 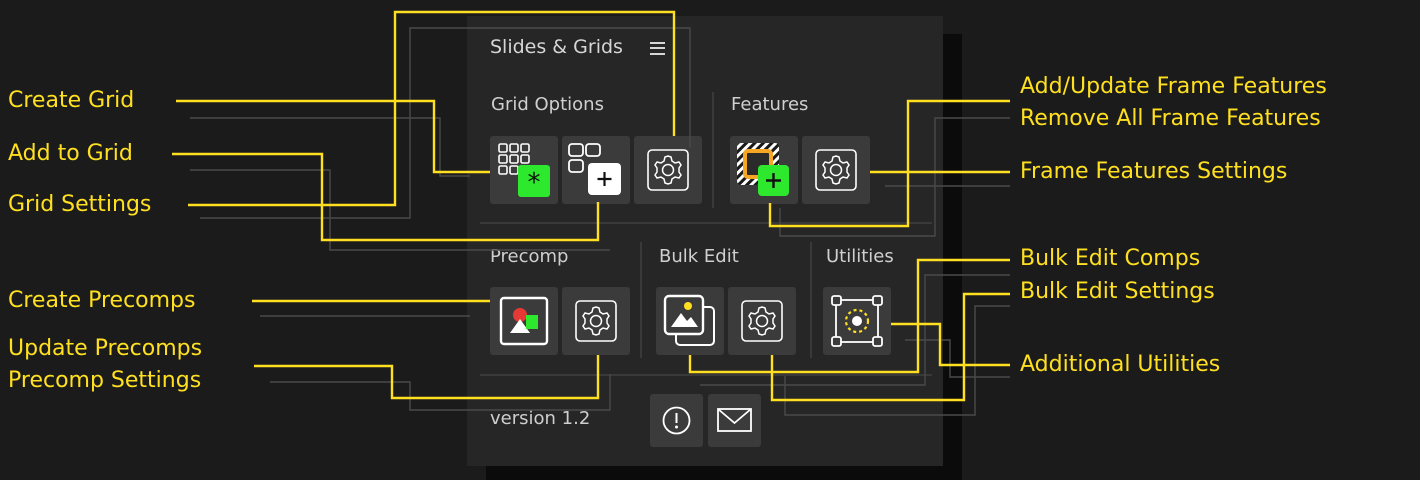 I want to click on section-features: Features, so click(x=770, y=104).